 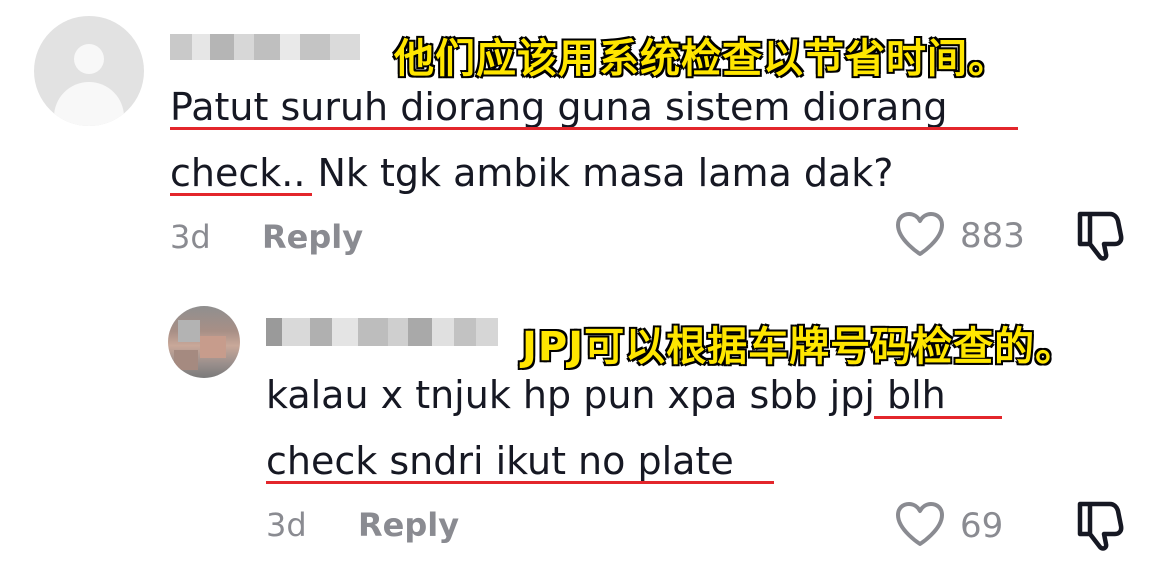 What do you see at coordinates (89, 59) in the screenshot?
I see `default-avatar-icon` at bounding box center [89, 59].